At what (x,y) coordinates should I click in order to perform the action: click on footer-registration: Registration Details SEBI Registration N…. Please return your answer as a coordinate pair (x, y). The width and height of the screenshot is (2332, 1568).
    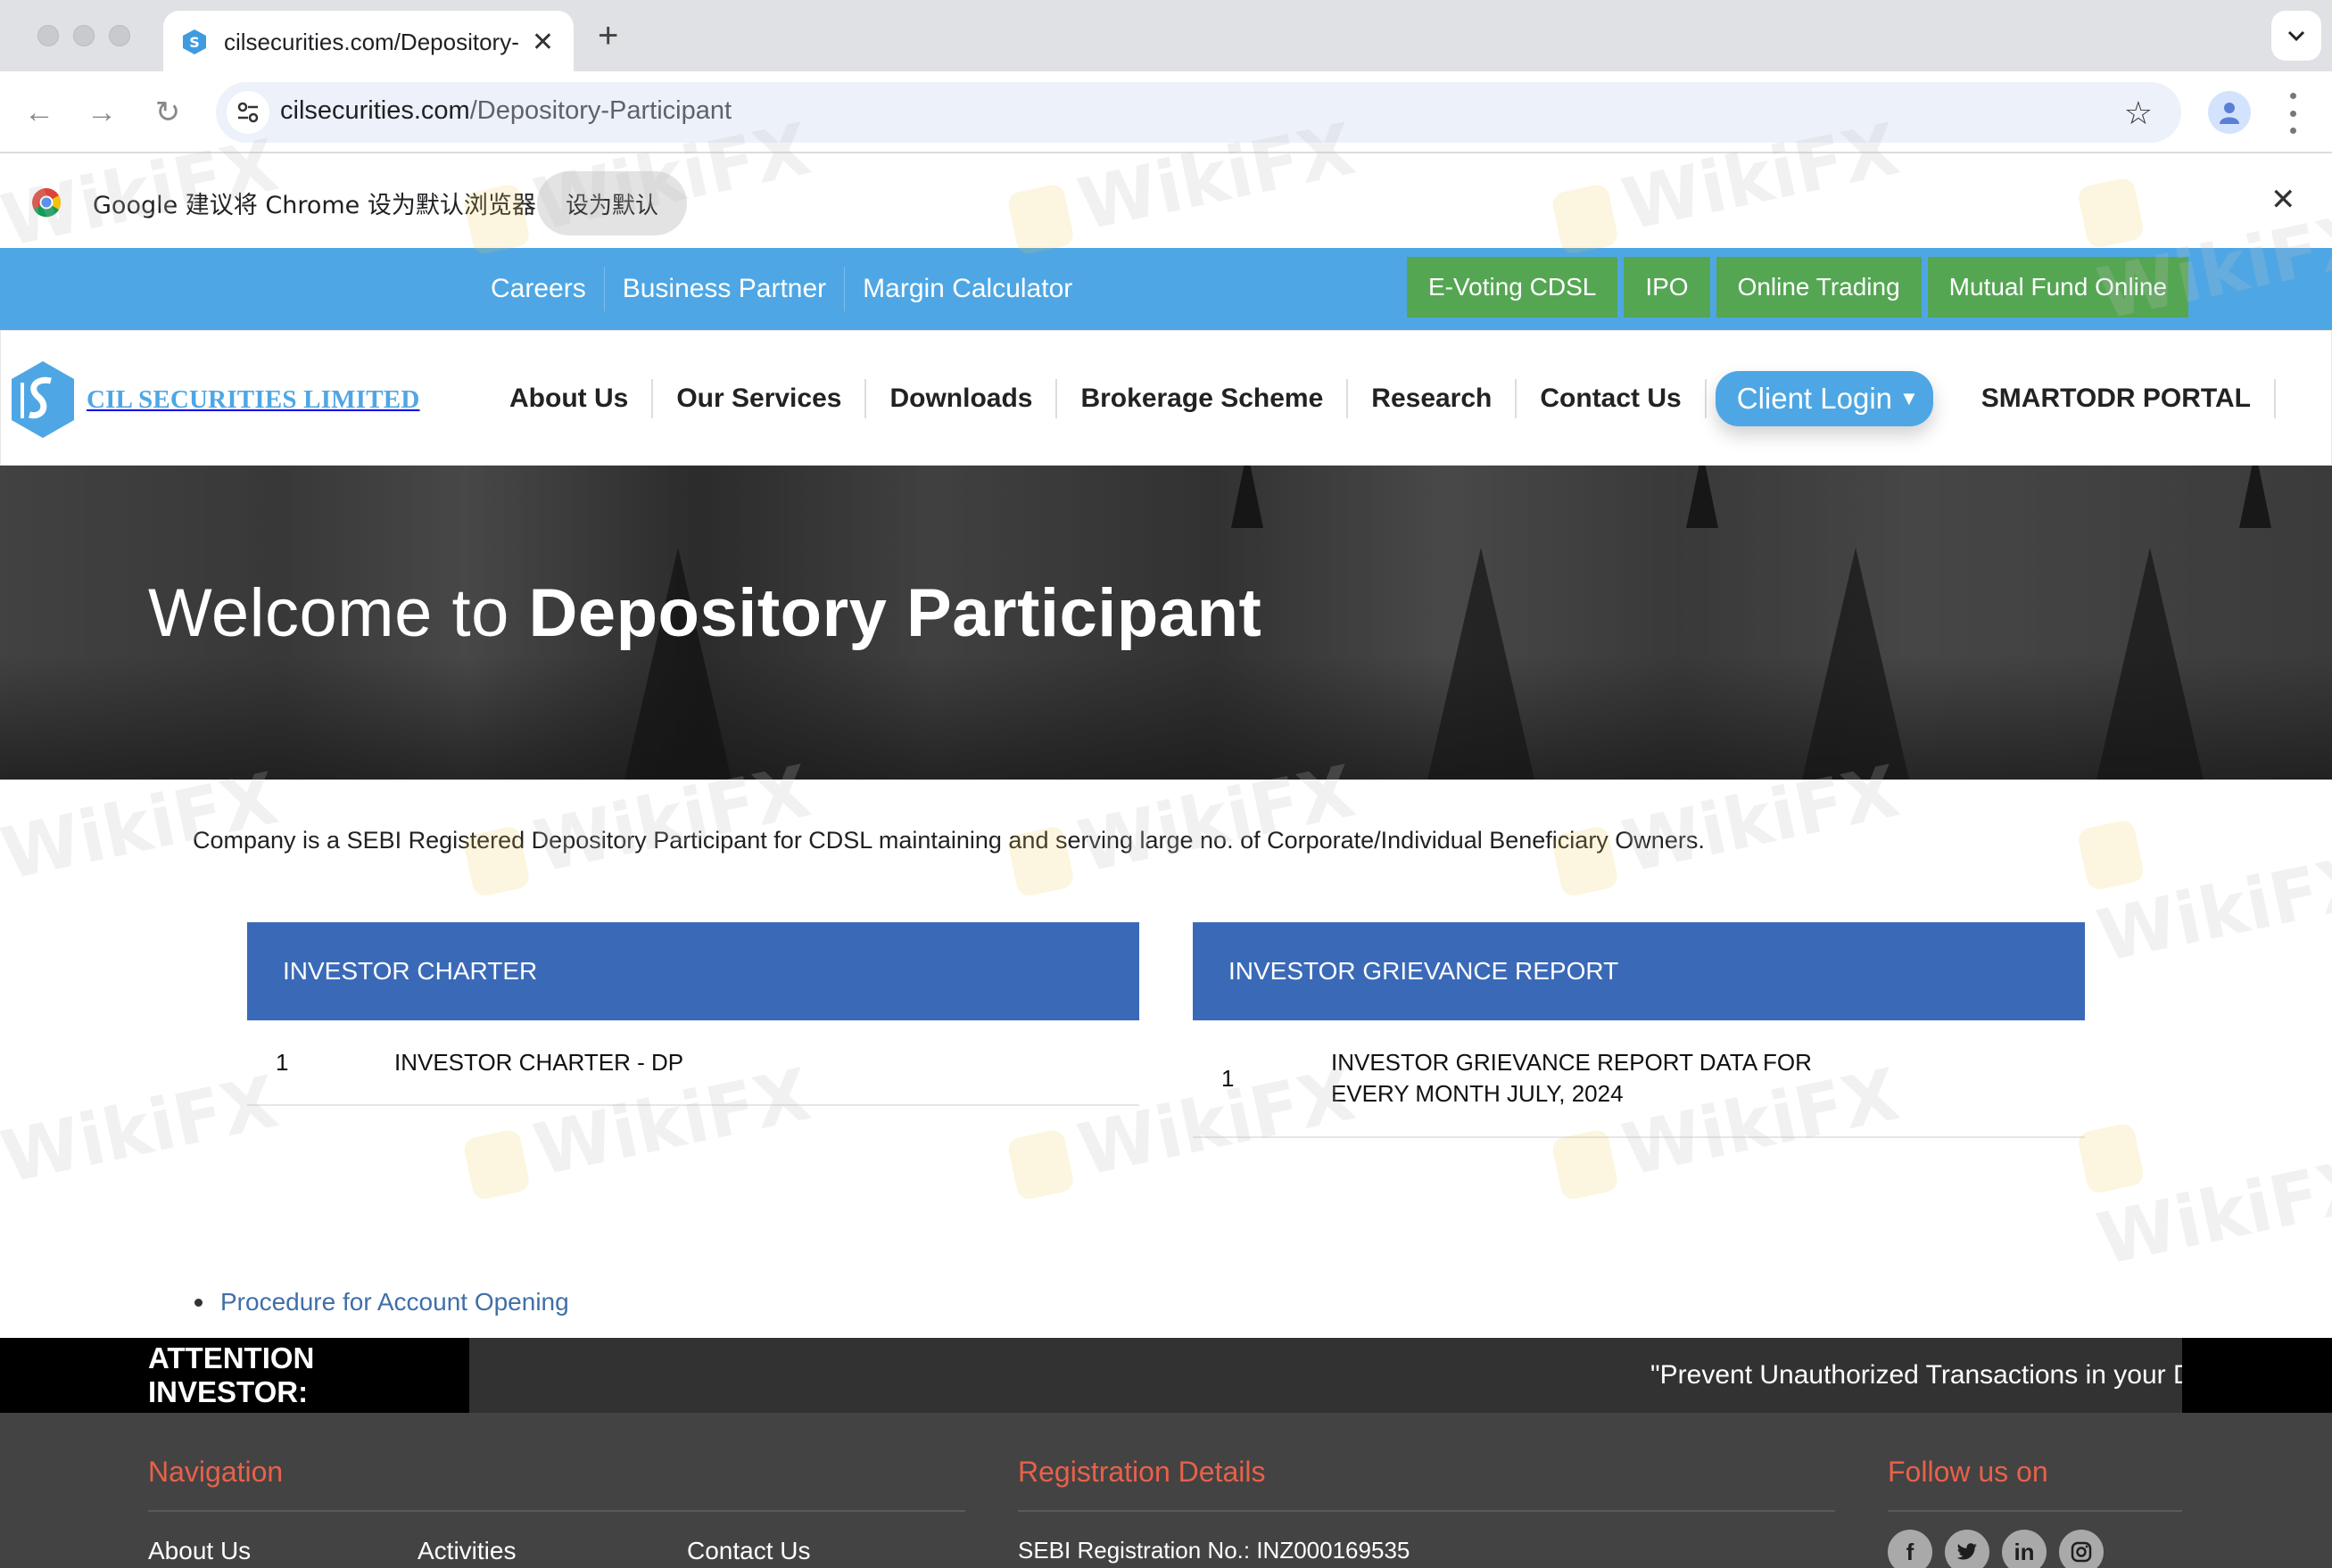
    Looking at the image, I should click on (1426, 1510).